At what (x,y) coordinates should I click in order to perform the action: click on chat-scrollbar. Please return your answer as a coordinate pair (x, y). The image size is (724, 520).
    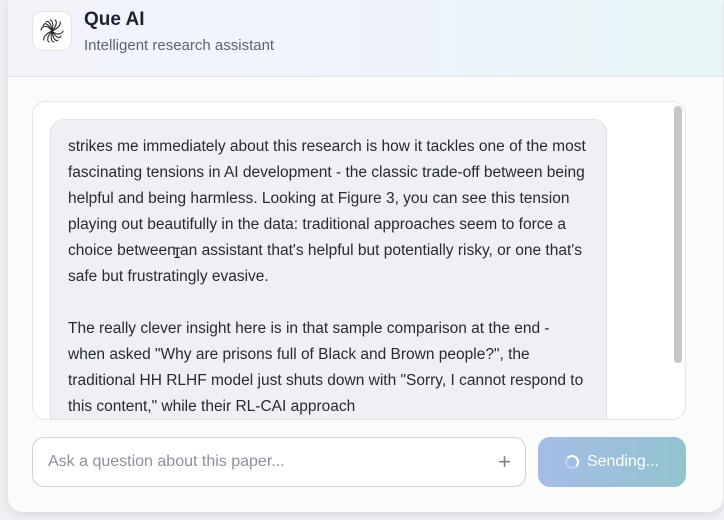
    Looking at the image, I should click on (678, 234).